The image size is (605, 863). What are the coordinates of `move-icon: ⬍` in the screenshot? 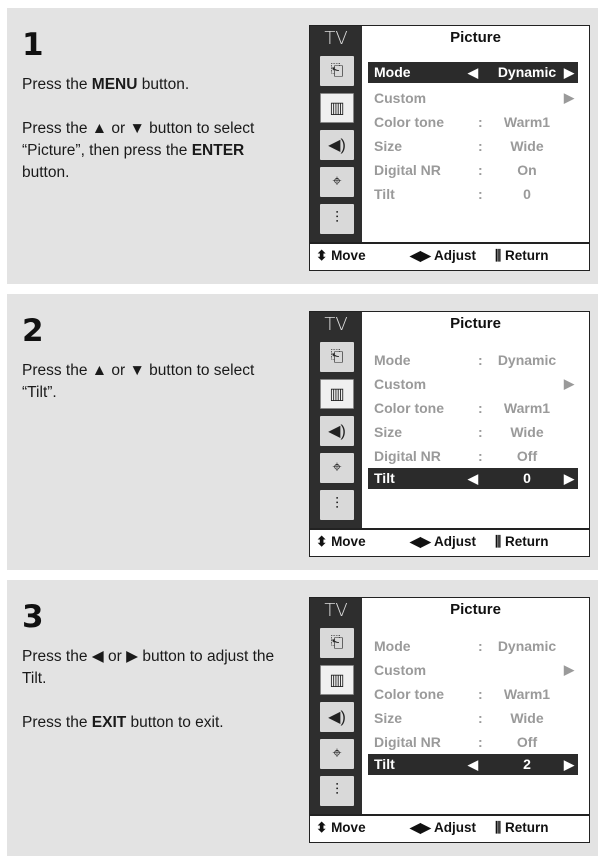 It's located at (324, 827).